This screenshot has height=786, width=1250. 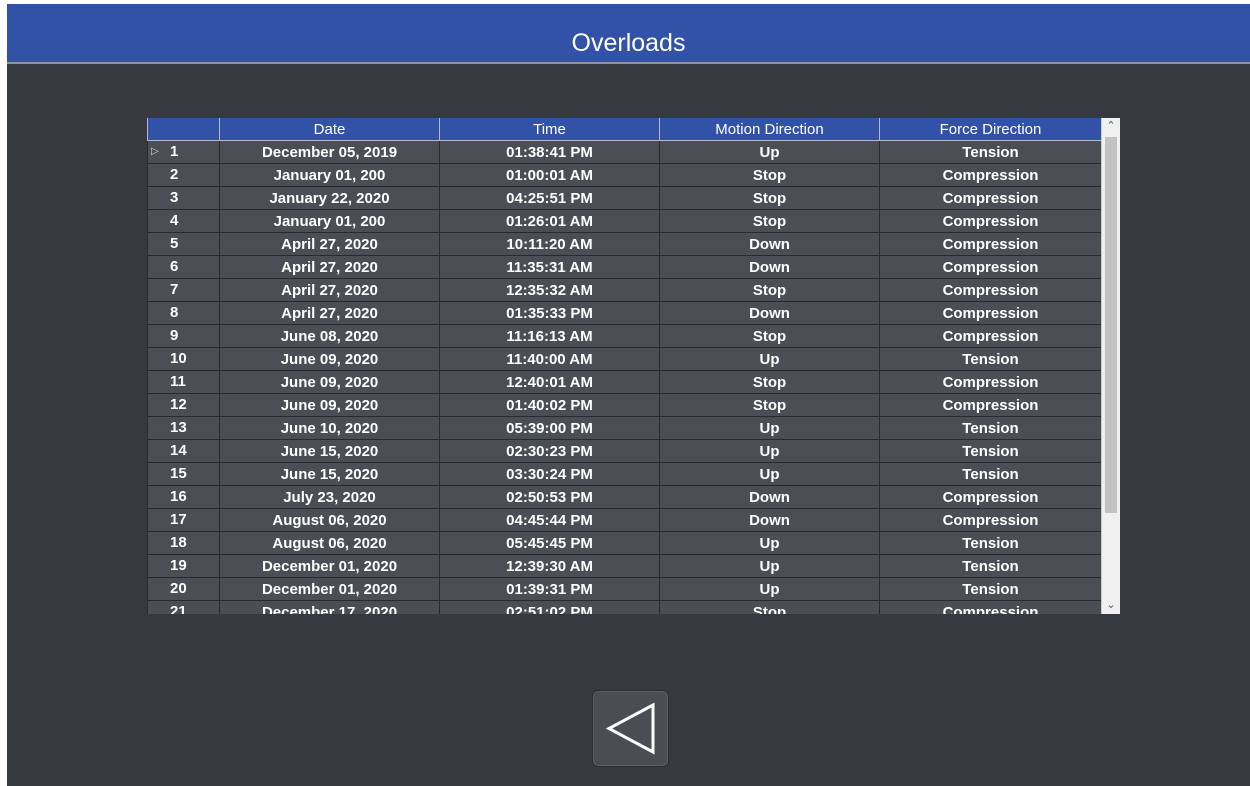 I want to click on row-header: 12, so click(x=183, y=405).